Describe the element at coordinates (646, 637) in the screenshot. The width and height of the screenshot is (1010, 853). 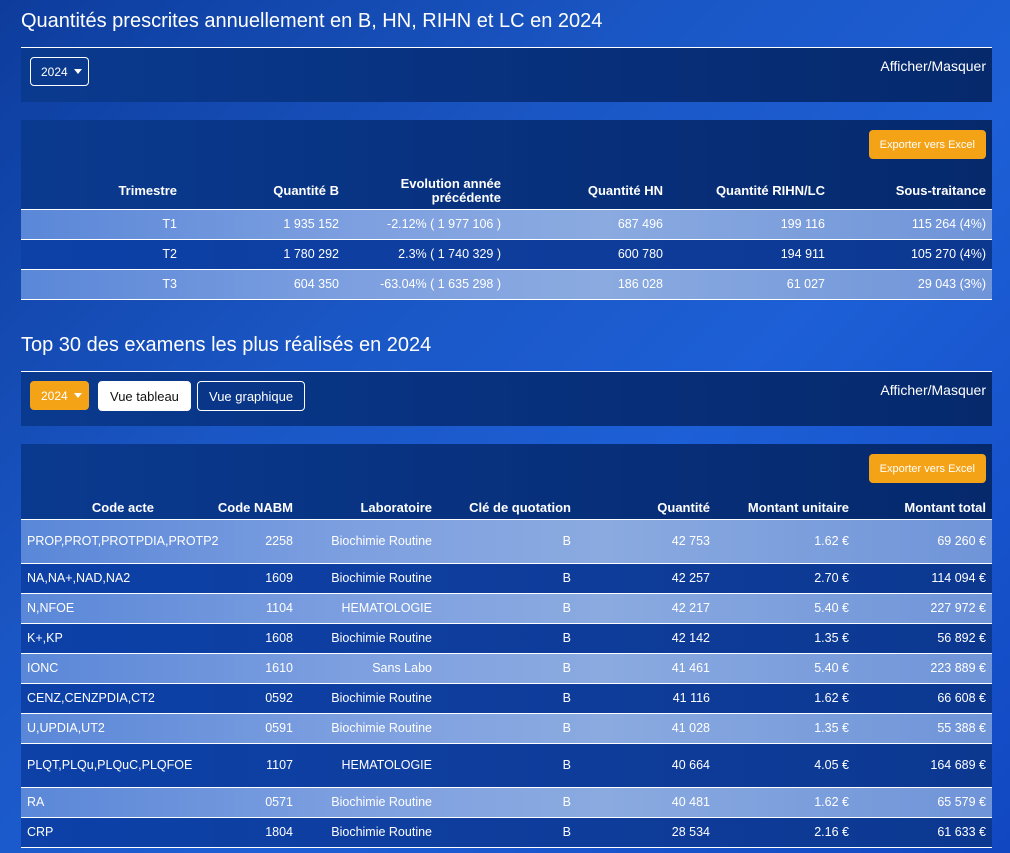
I see `table-cell: 42 142` at that location.